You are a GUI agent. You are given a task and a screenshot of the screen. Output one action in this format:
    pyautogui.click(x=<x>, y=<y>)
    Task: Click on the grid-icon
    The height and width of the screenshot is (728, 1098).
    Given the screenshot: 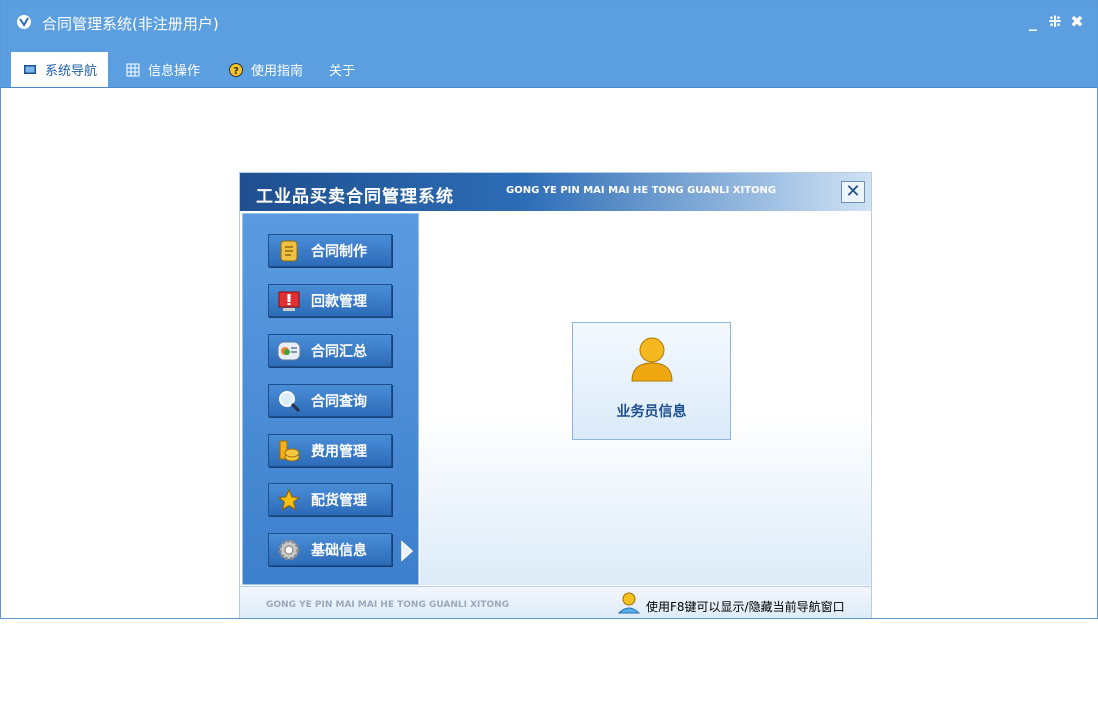 What is the action you would take?
    pyautogui.click(x=133, y=69)
    